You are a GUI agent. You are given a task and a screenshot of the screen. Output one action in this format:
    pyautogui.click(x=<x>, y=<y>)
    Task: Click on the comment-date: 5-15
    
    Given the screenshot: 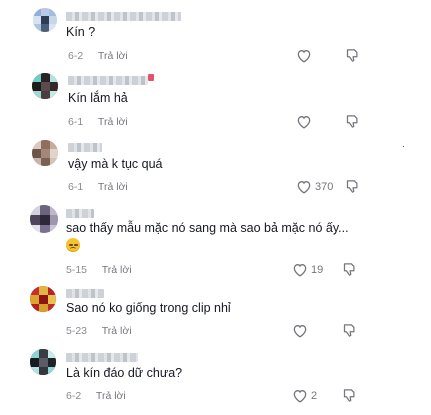 What is the action you would take?
    pyautogui.click(x=77, y=270)
    